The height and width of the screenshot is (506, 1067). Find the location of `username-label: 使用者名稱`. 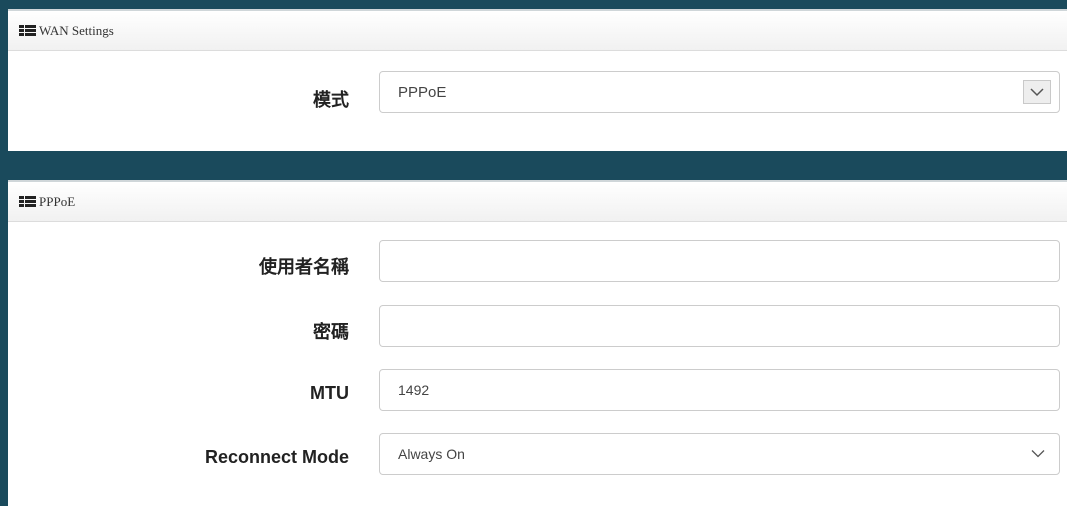

username-label: 使用者名稱 is located at coordinates (304, 267).